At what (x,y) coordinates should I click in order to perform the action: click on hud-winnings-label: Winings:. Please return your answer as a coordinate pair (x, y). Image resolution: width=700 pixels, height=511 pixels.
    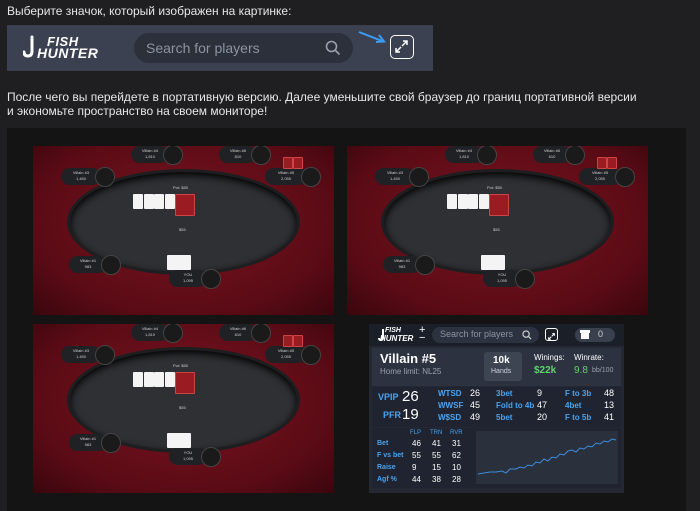
    Looking at the image, I should click on (549, 357).